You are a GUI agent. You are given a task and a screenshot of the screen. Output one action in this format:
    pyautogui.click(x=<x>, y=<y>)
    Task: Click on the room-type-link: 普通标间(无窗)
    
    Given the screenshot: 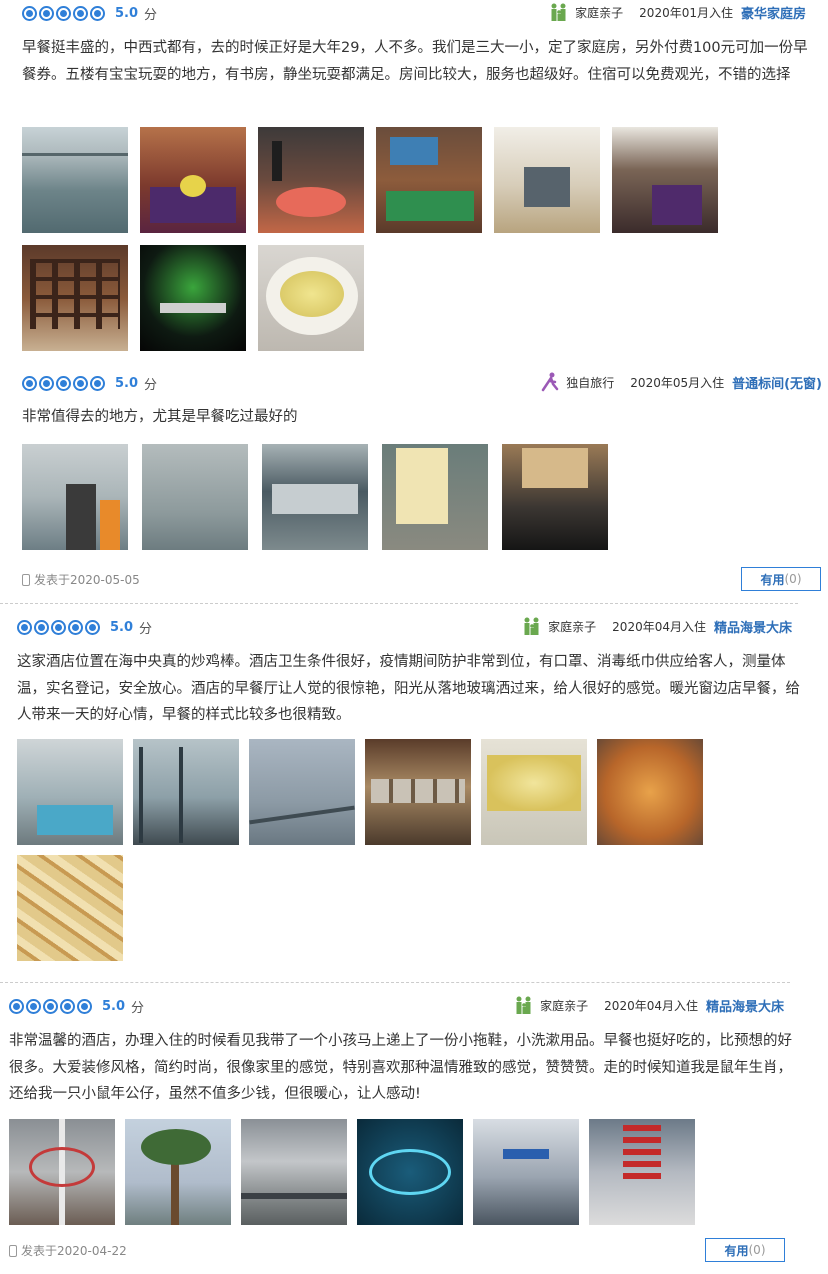 What is the action you would take?
    pyautogui.click(x=777, y=382)
    